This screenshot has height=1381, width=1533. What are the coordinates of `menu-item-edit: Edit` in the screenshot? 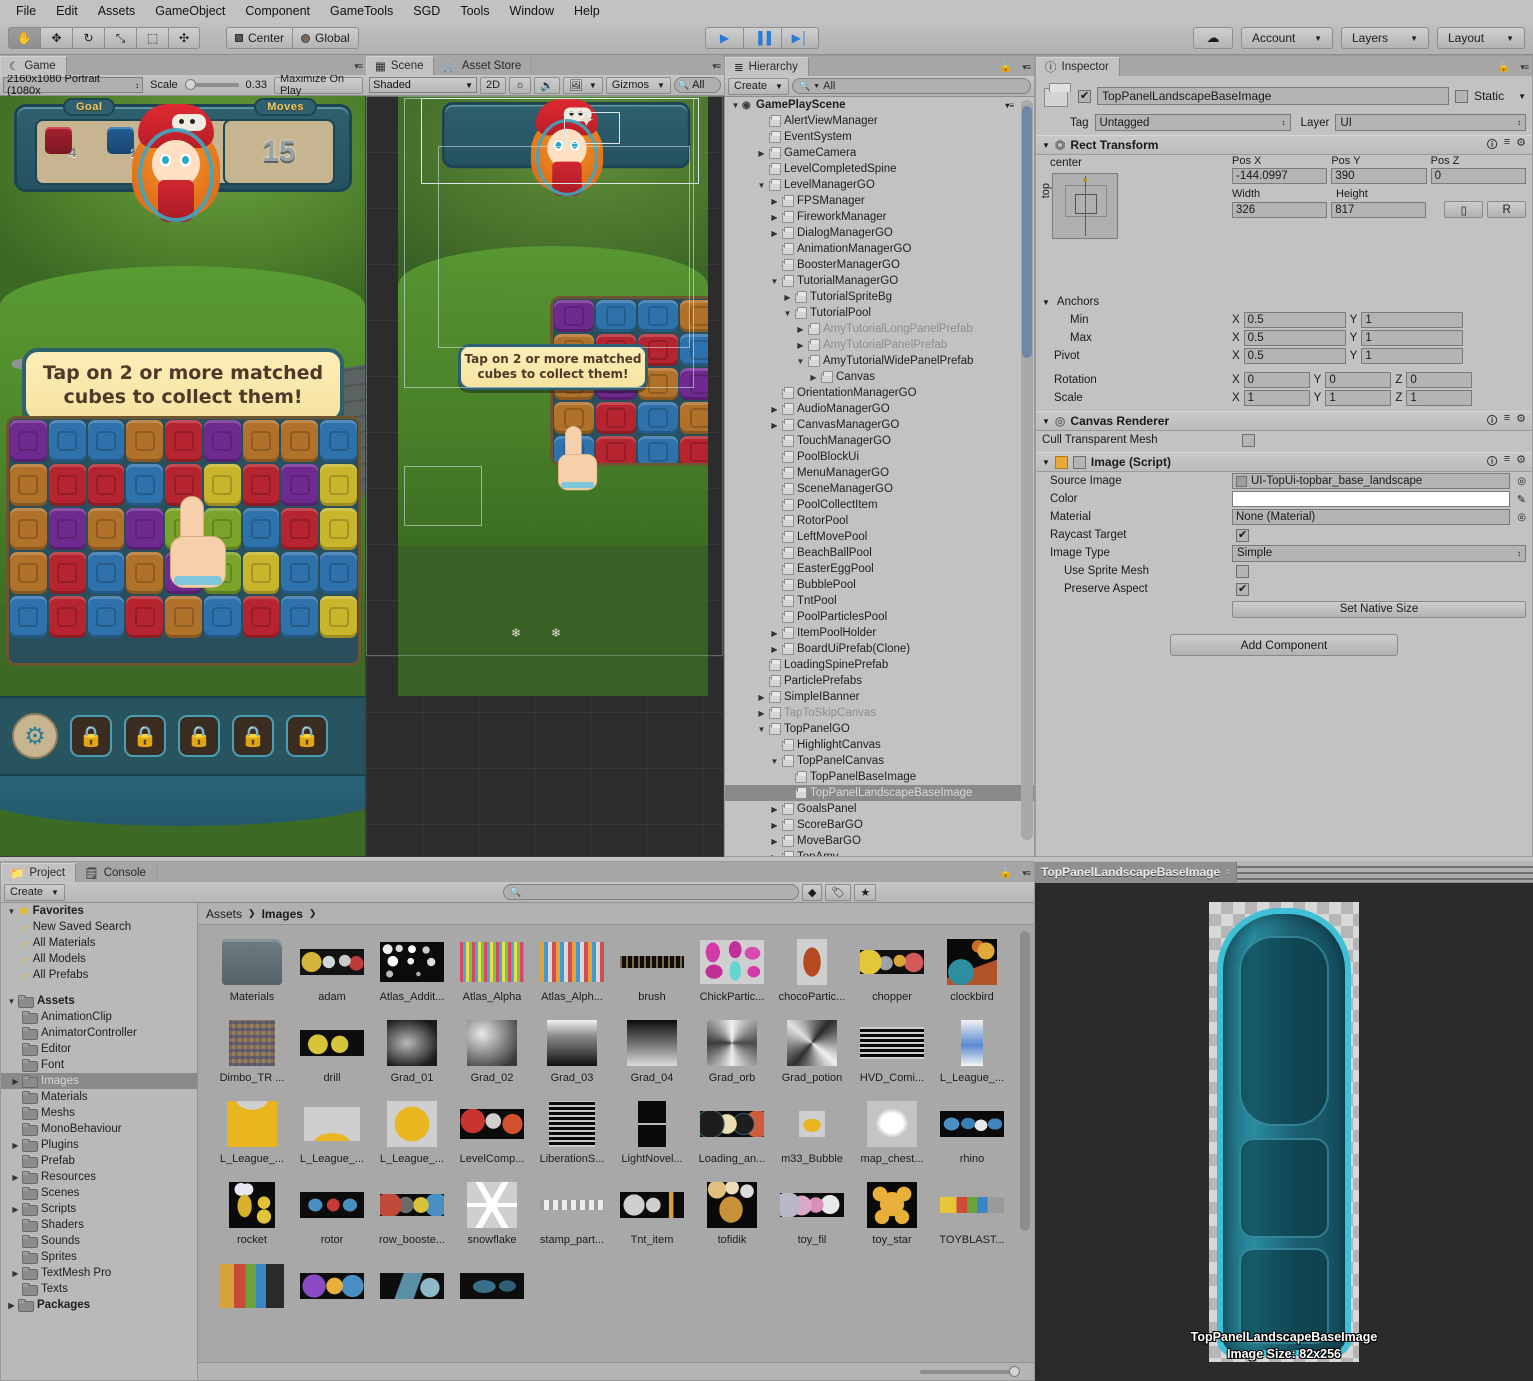 It's located at (67, 11).